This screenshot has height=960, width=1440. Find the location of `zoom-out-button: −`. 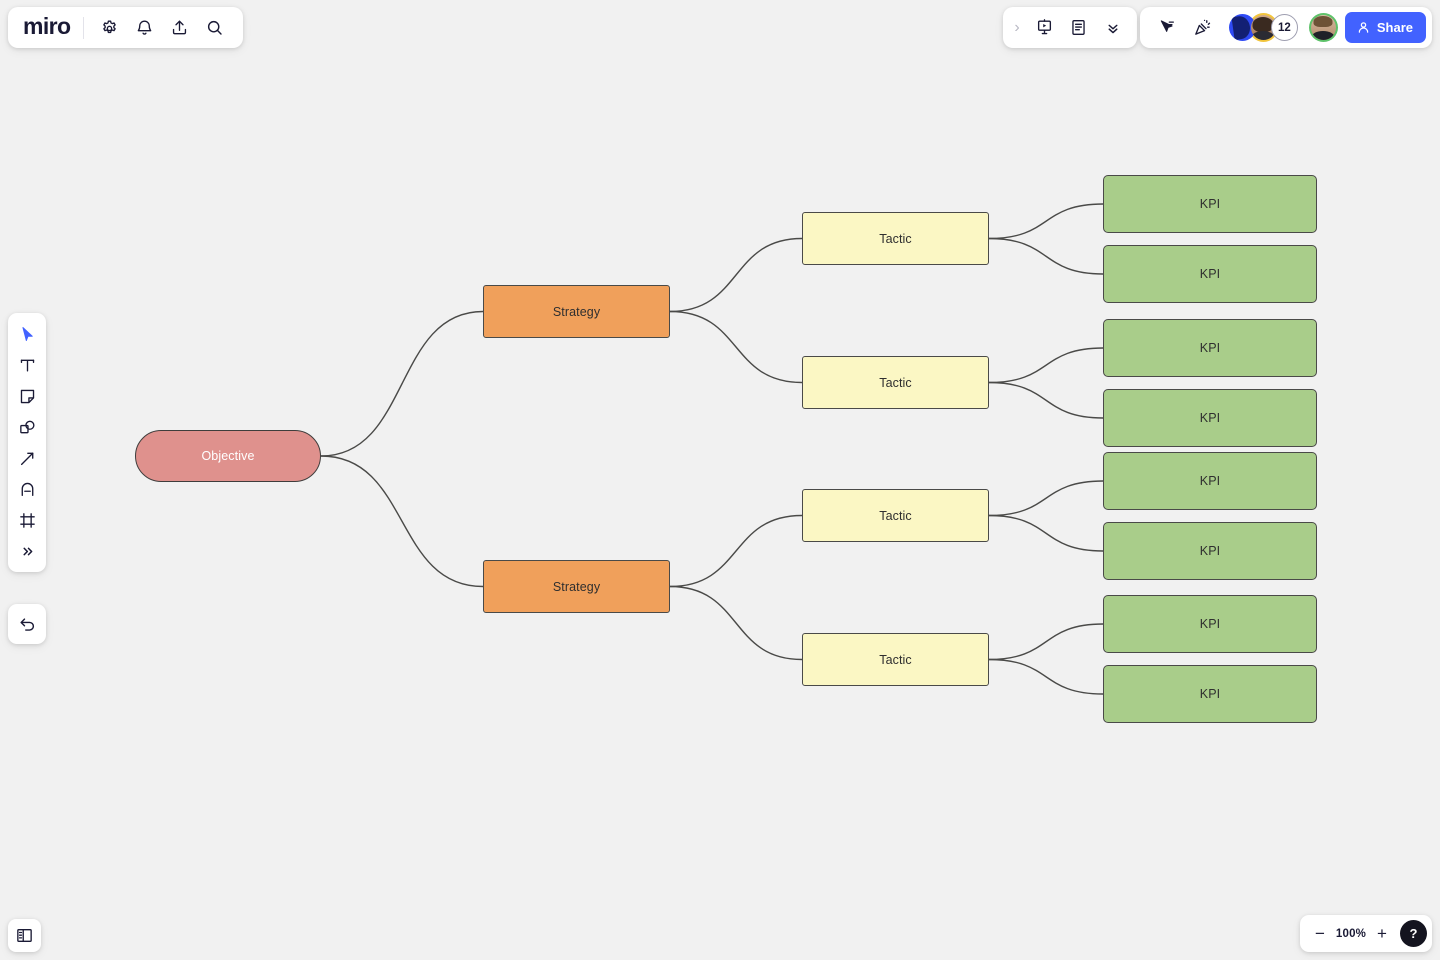

zoom-out-button: − is located at coordinates (1320, 934).